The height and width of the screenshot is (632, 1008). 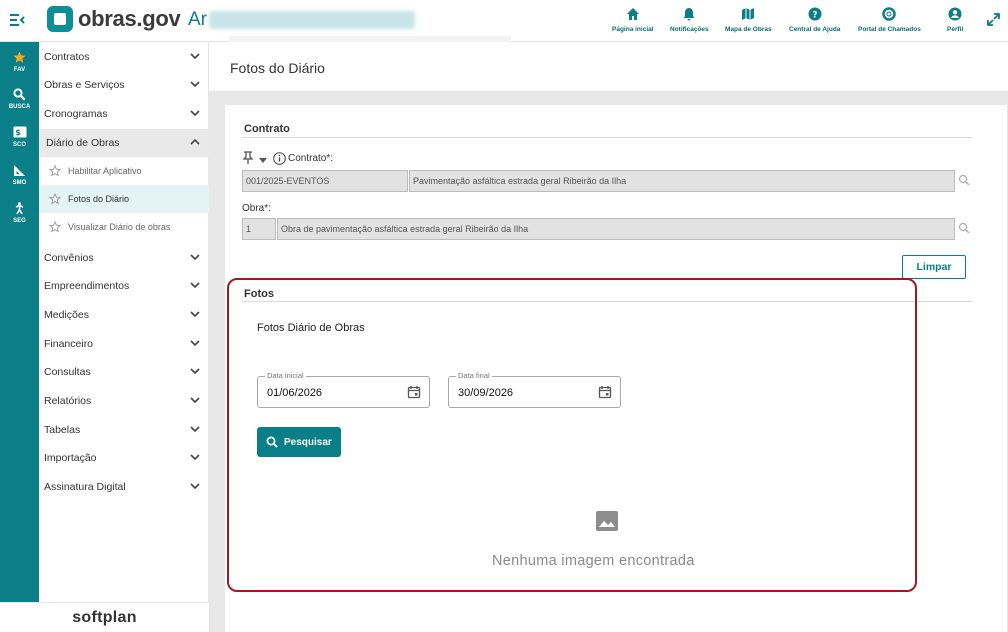 I want to click on contrato-code-field: 001/2025-EVENTOS, so click(x=325, y=181).